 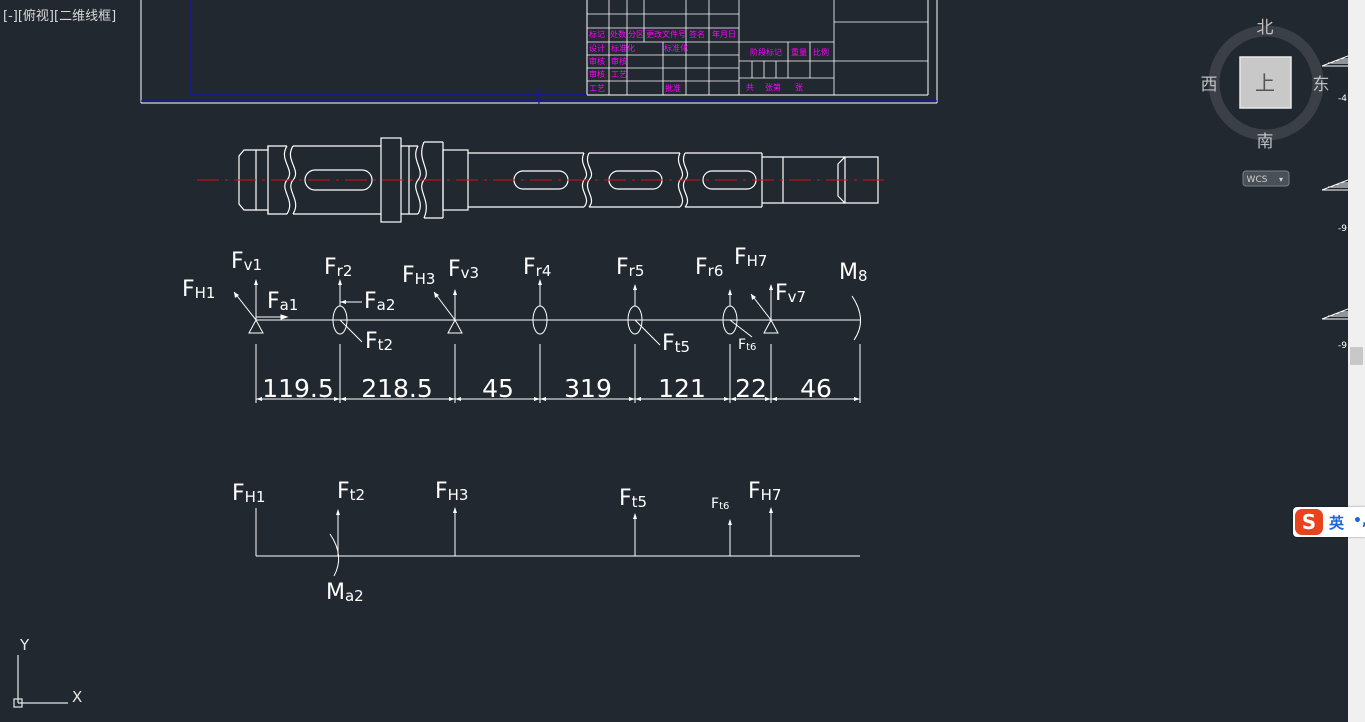 I want to click on load-label-ft6-b: Ft6, so click(x=720, y=504).